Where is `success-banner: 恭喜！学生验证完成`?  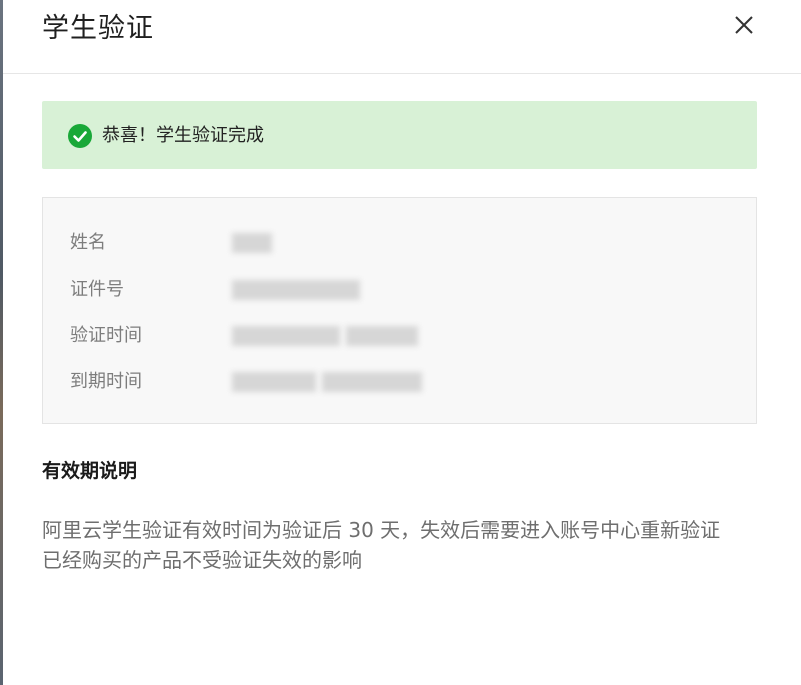
success-banner: 恭喜！学生验证完成 is located at coordinates (399, 135).